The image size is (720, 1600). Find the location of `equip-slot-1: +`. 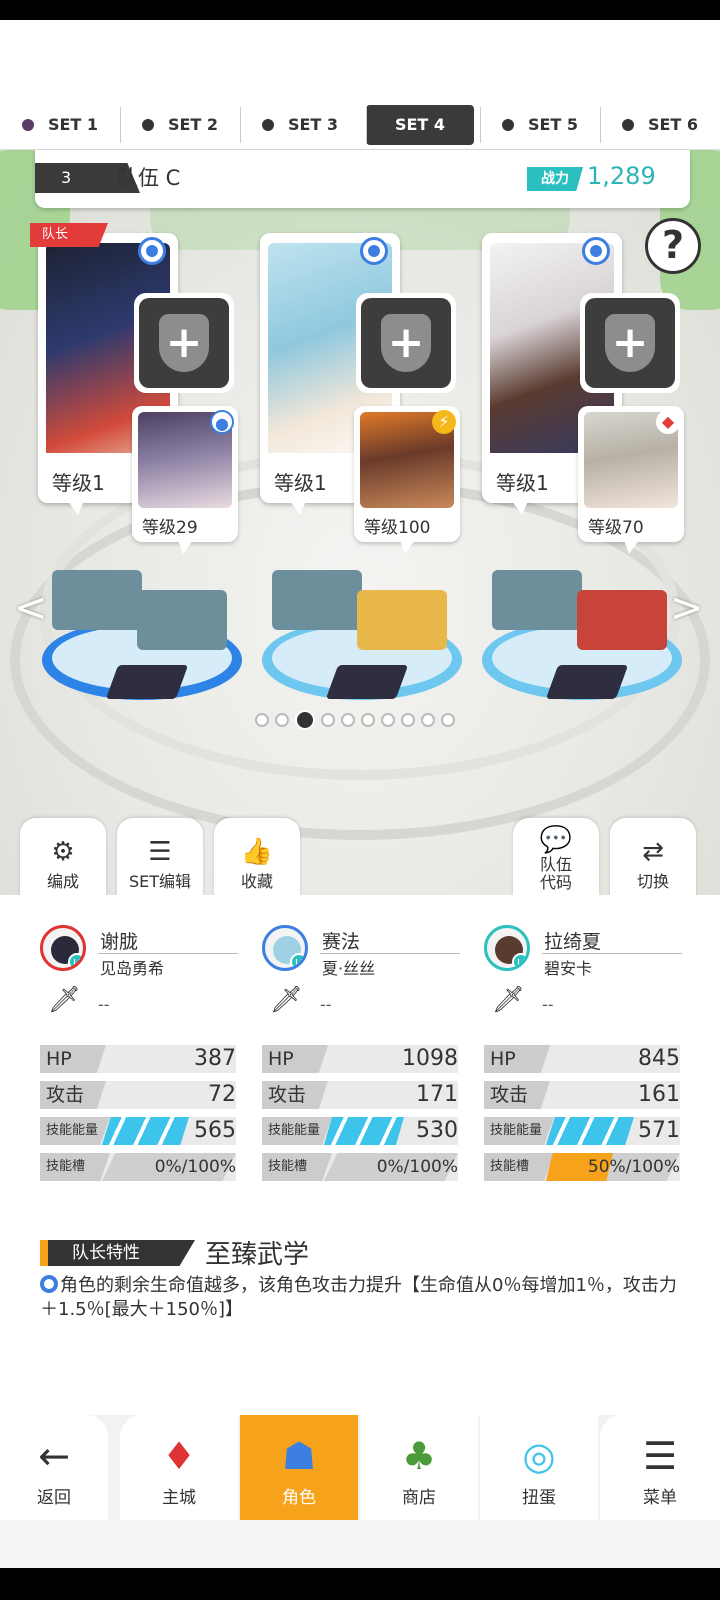

equip-slot-1: + is located at coordinates (184, 343).